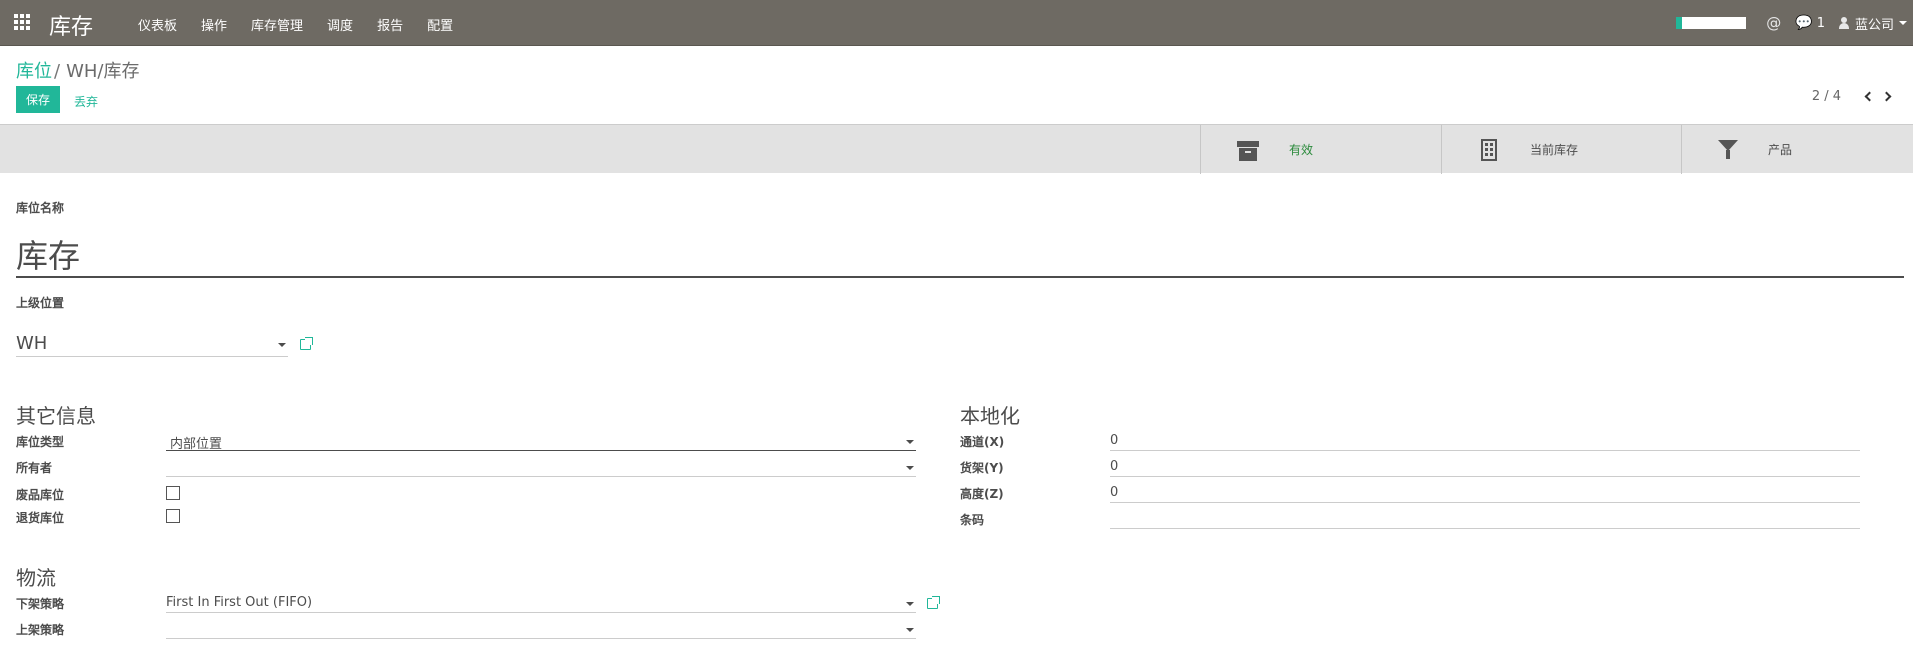 The image size is (1913, 658). I want to click on shelf-value: 0, so click(1114, 466).